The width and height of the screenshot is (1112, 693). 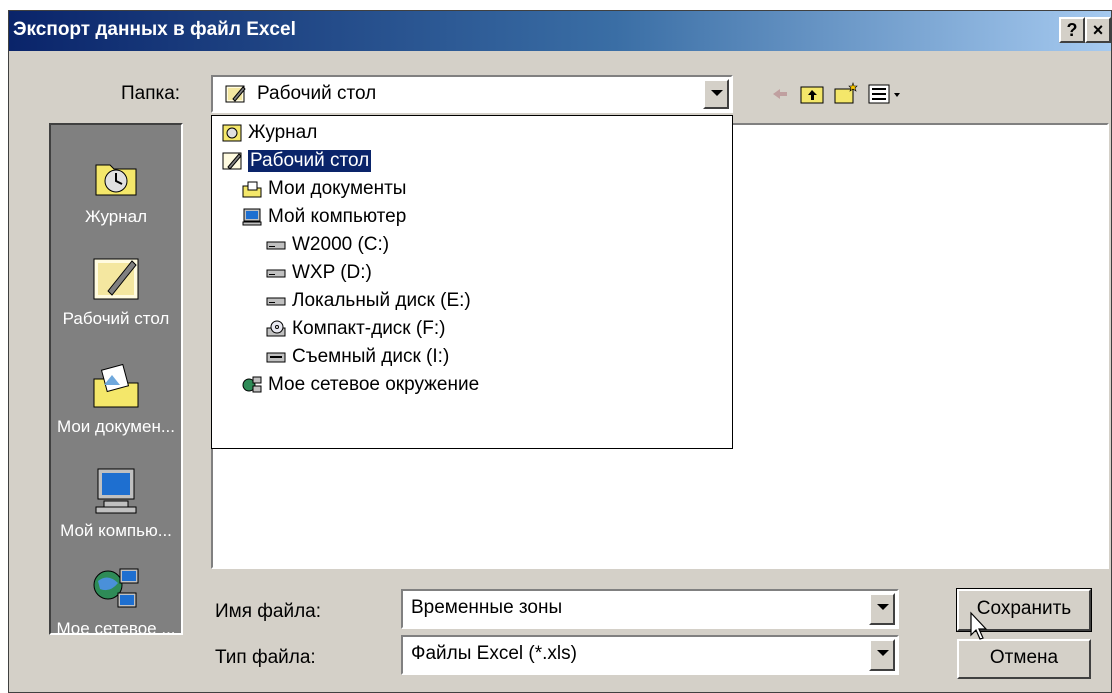 What do you see at coordinates (1072, 30) in the screenshot?
I see `help-button: ?` at bounding box center [1072, 30].